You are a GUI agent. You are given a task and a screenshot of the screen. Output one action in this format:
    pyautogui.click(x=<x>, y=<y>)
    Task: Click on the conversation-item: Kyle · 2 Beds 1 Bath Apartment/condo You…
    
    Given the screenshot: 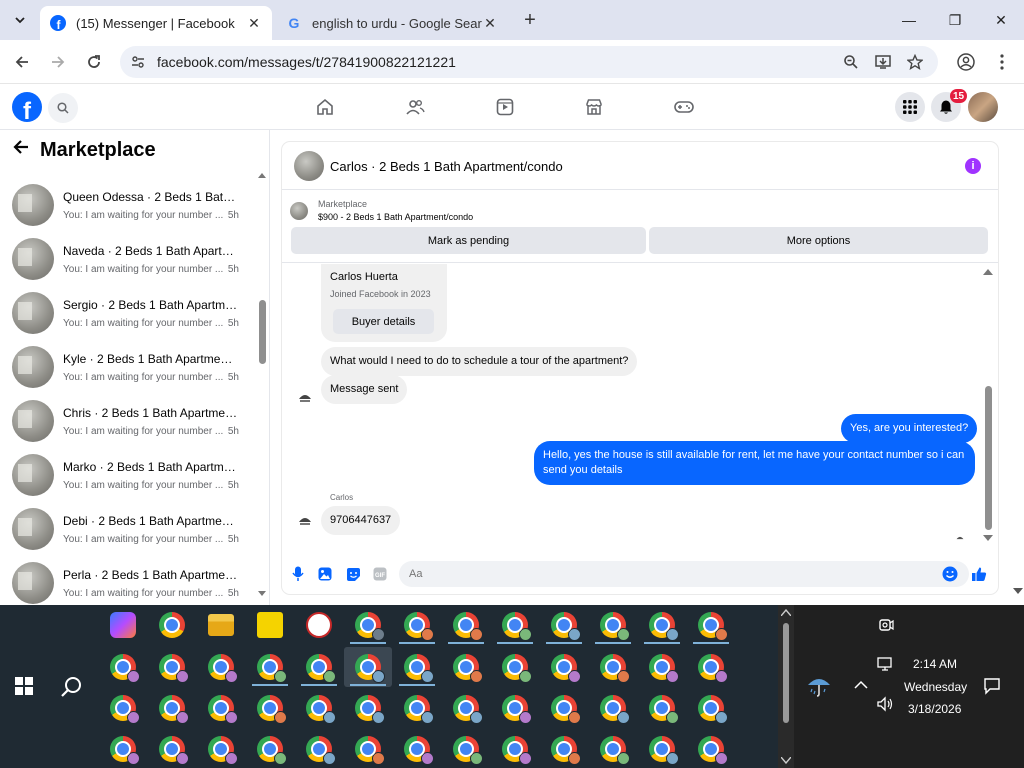 What is the action you would take?
    pyautogui.click(x=130, y=367)
    